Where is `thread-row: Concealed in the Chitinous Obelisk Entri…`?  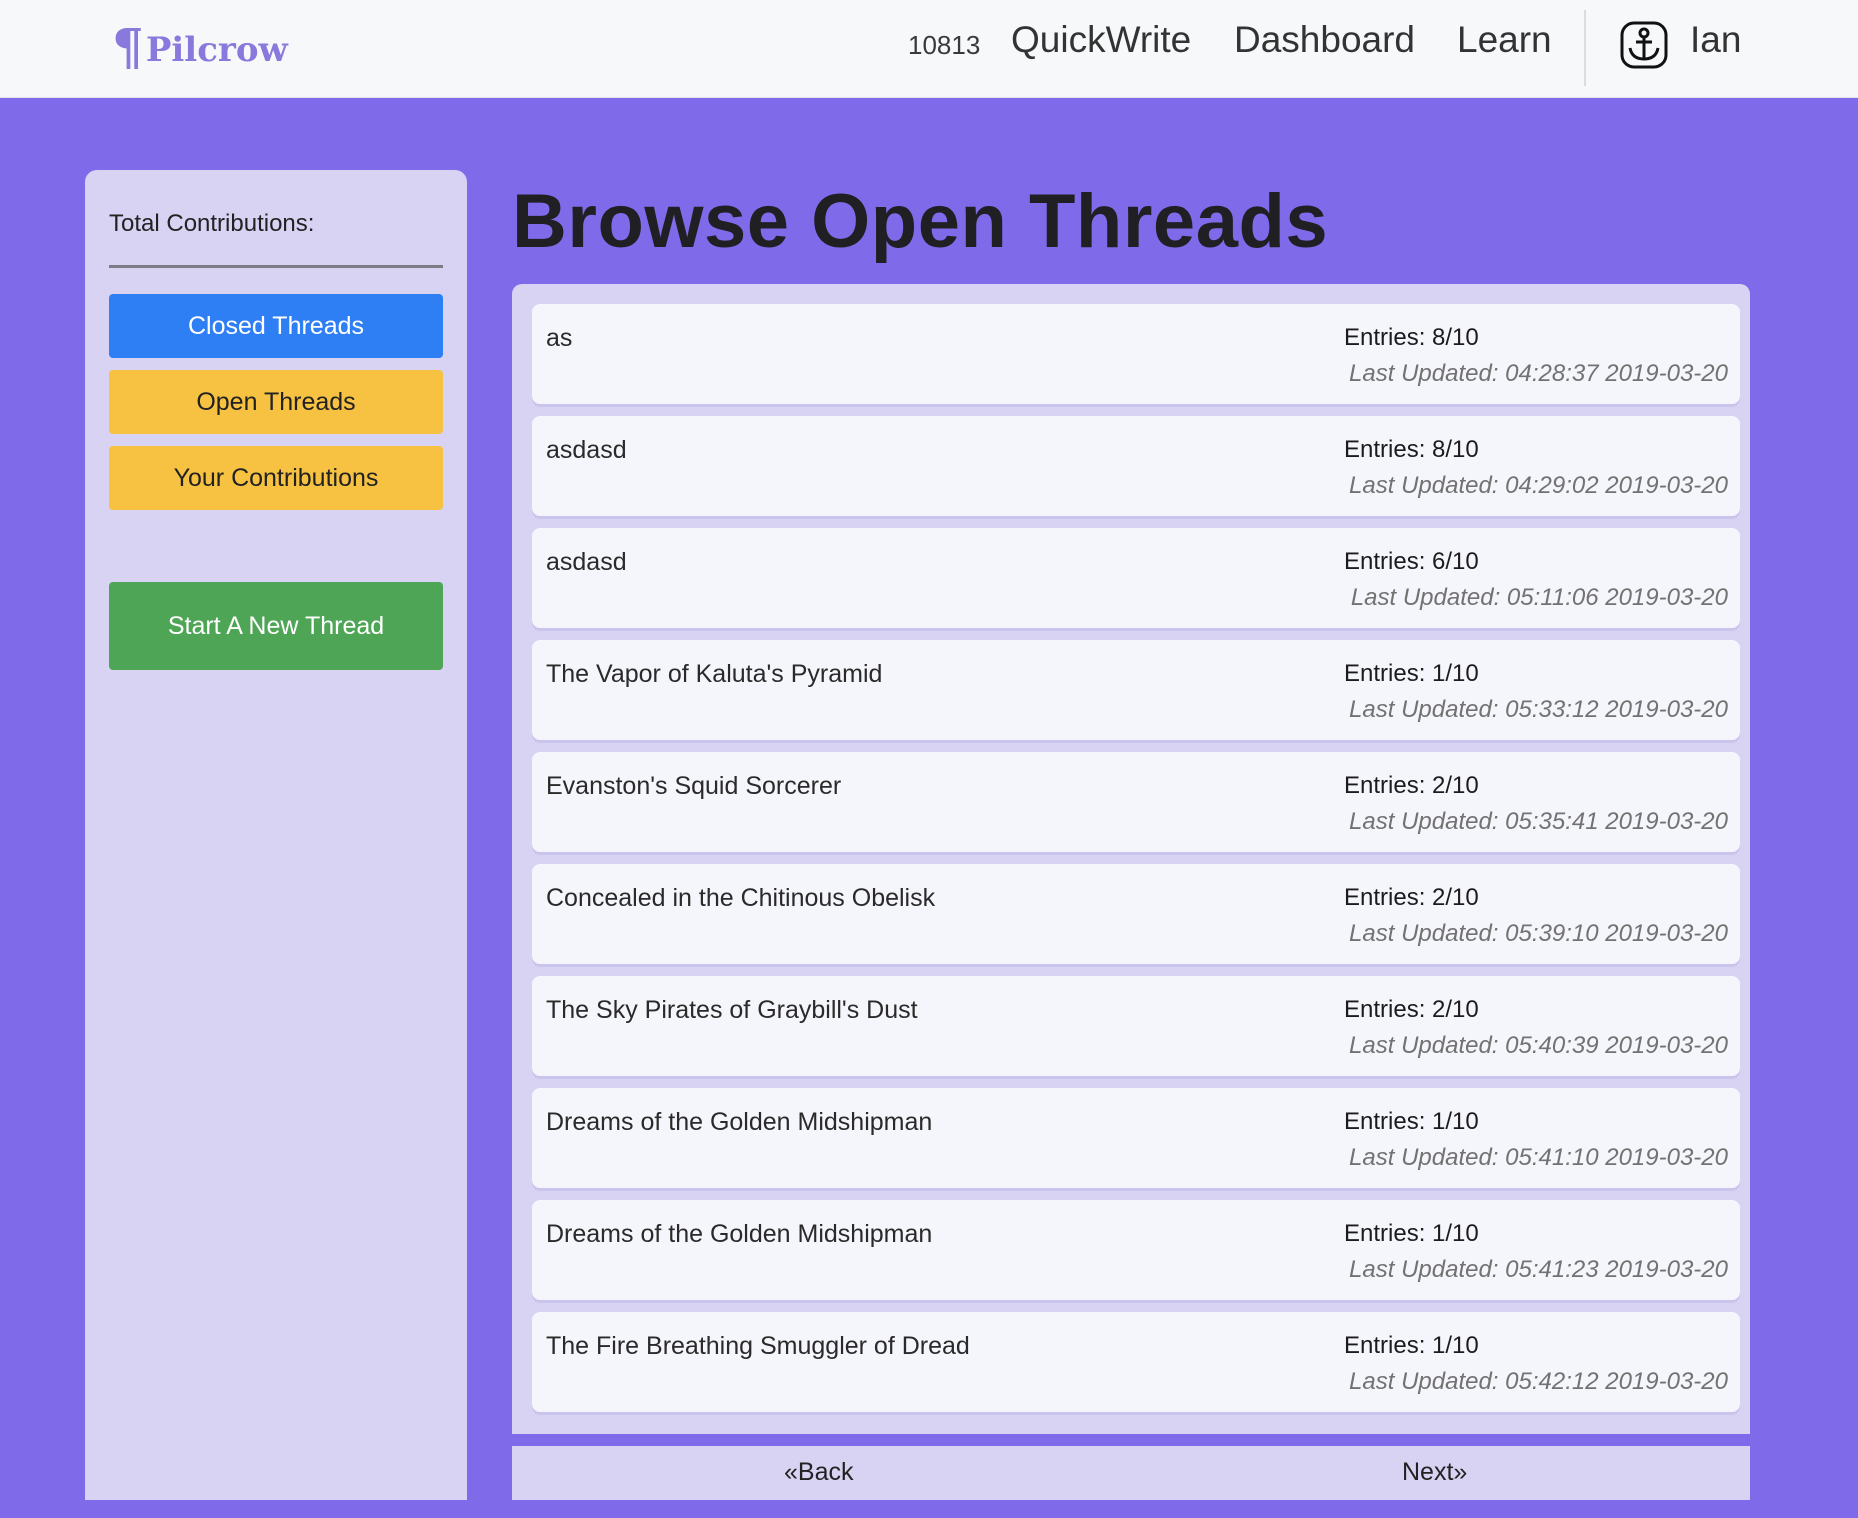
thread-row: Concealed in the Chitinous Obelisk Entri… is located at coordinates (1136, 914).